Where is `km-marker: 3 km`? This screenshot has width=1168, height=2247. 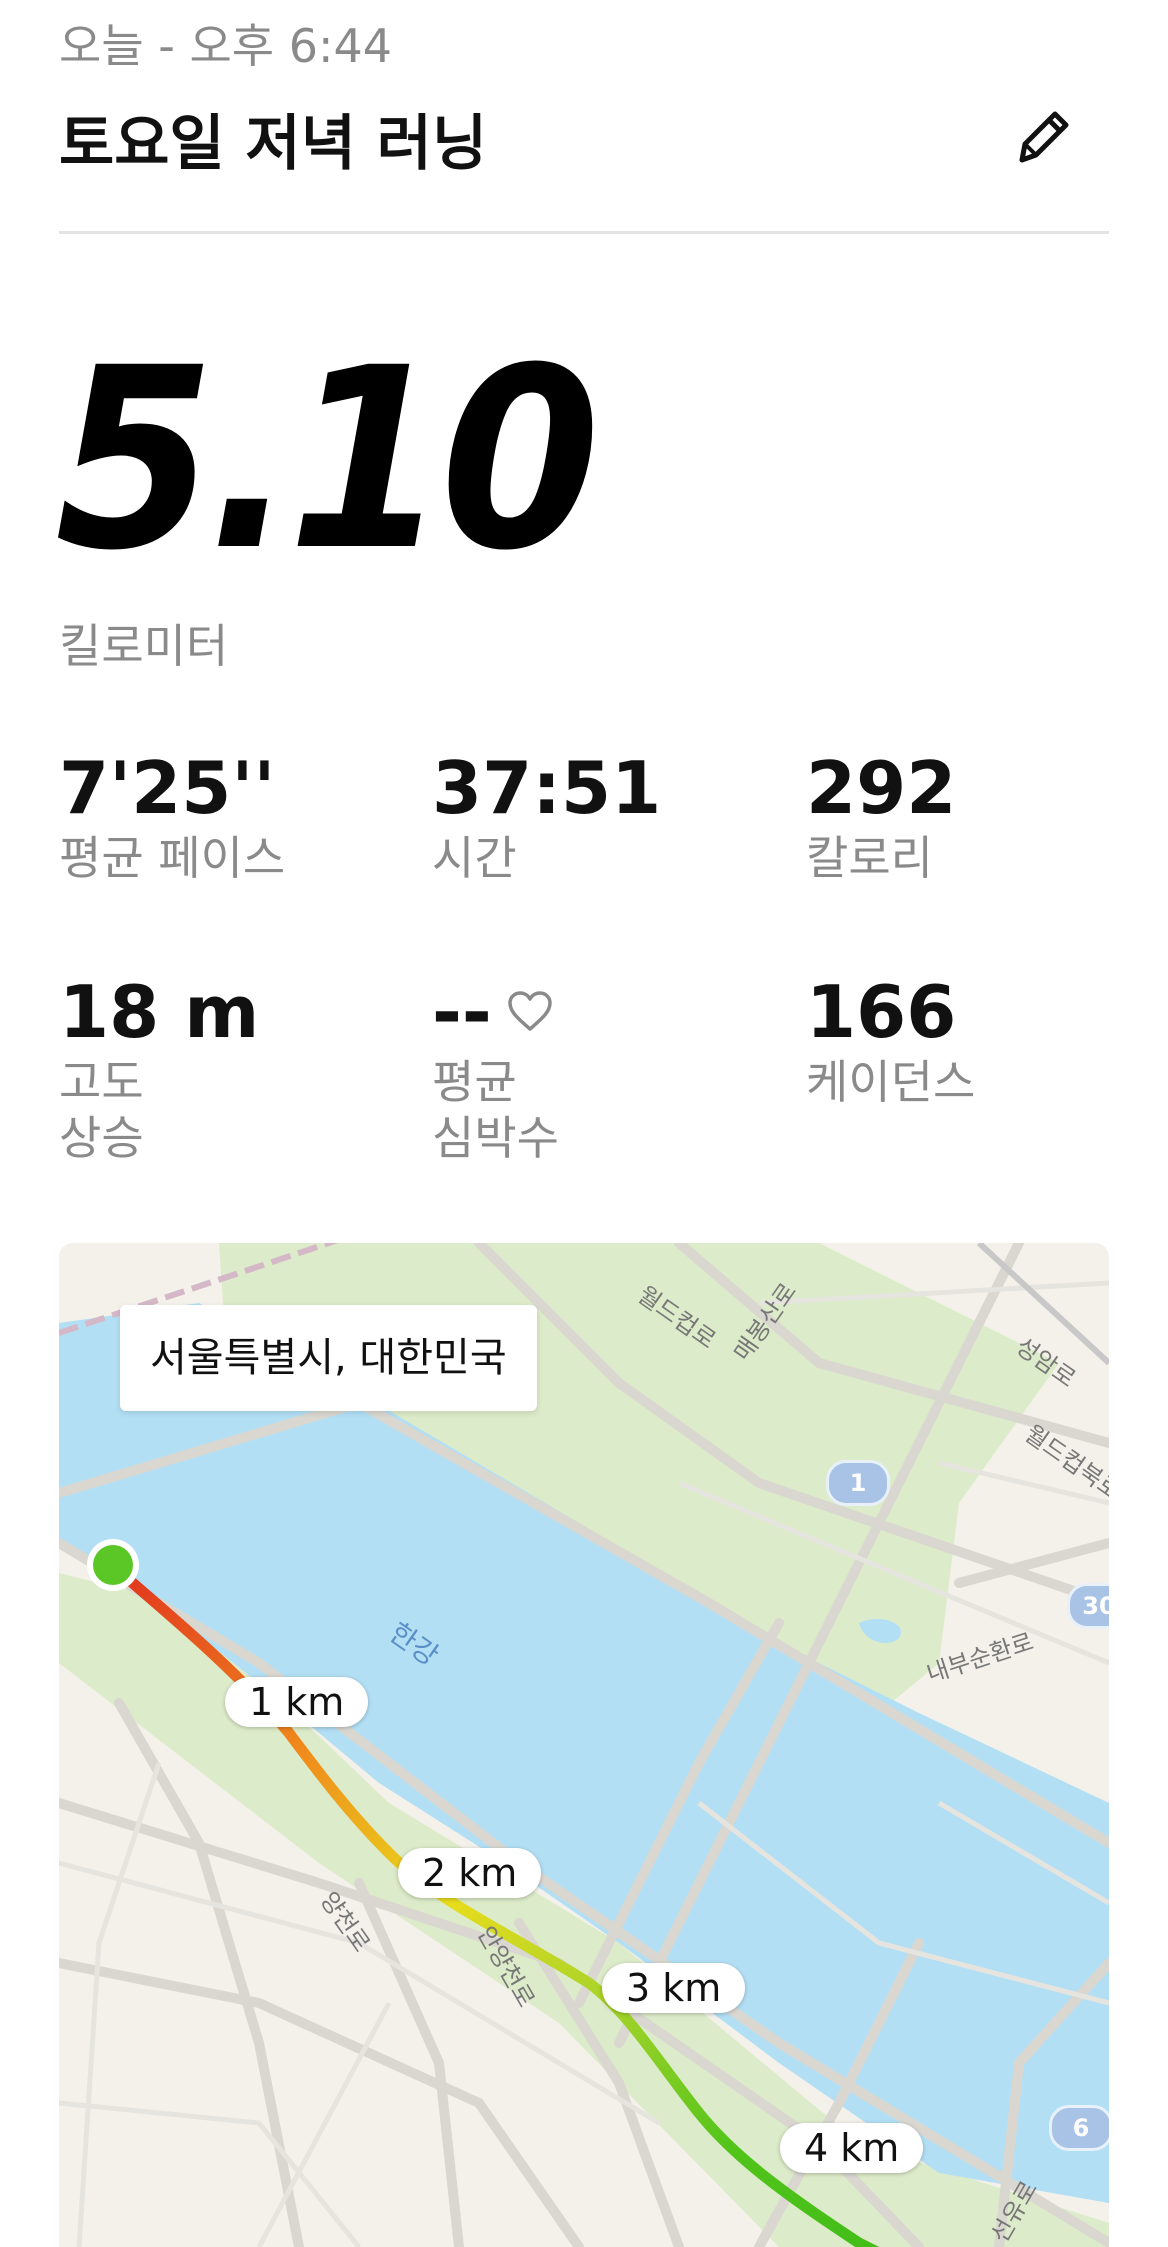 km-marker: 3 km is located at coordinates (674, 1988).